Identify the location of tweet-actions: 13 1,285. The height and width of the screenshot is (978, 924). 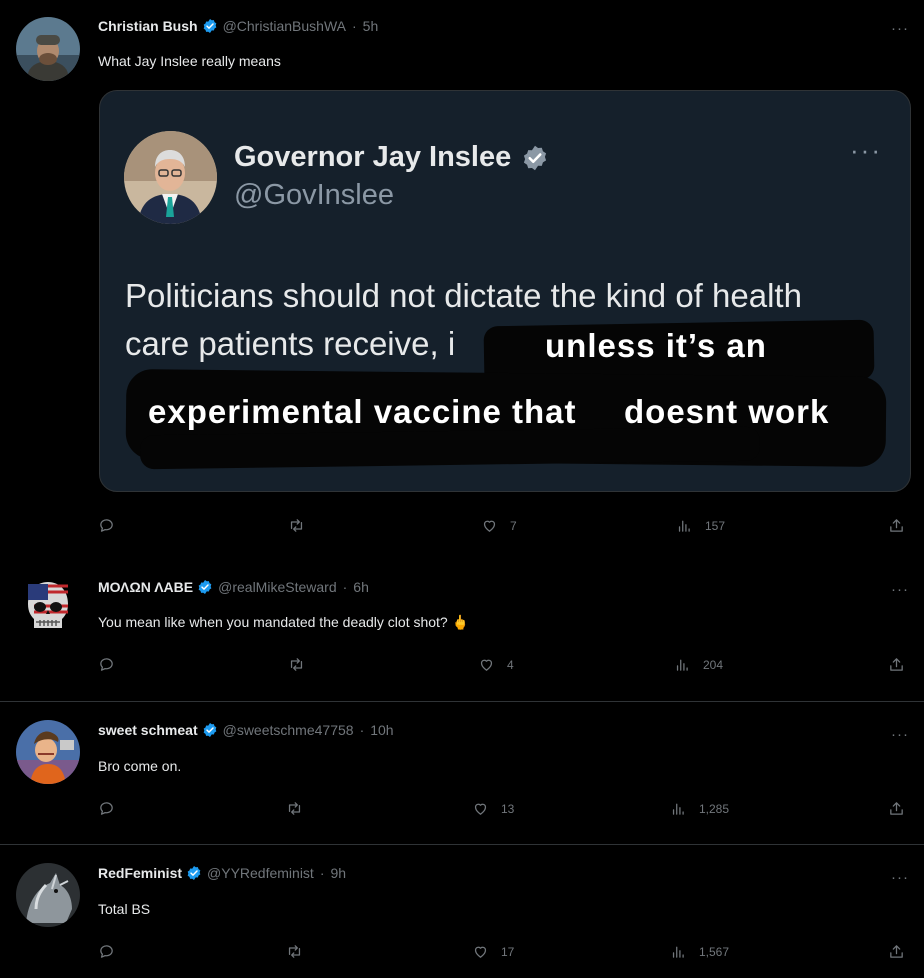
(506, 810).